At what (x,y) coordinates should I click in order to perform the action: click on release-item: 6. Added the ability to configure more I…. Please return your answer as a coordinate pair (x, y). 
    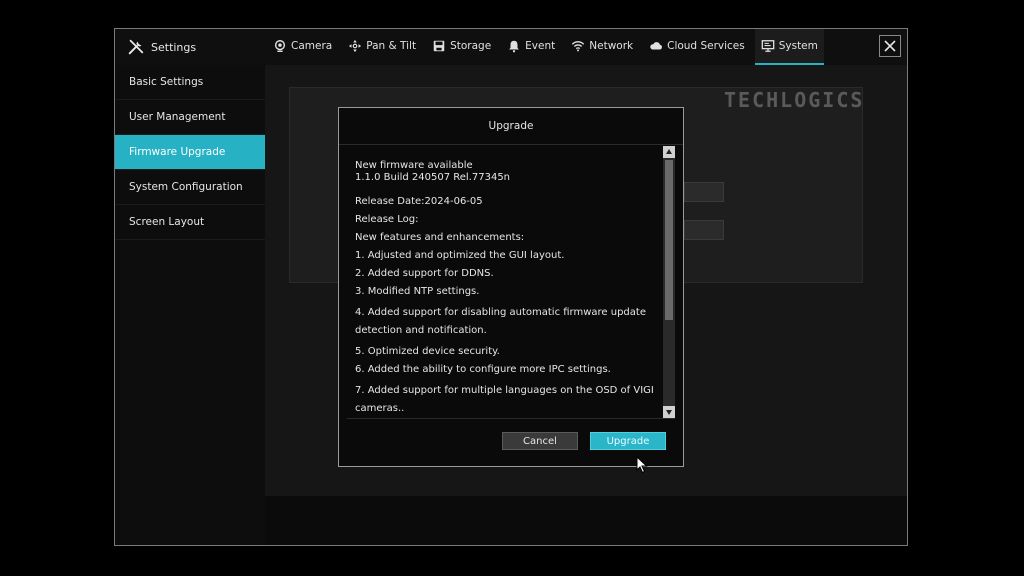
    Looking at the image, I should click on (483, 369).